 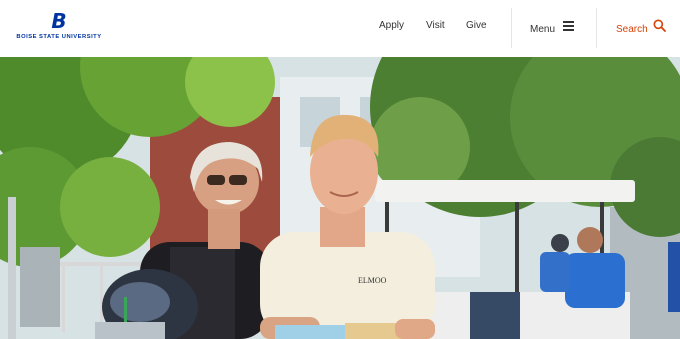 What do you see at coordinates (372, 280) in the screenshot?
I see `shirt-text: ELMOO` at bounding box center [372, 280].